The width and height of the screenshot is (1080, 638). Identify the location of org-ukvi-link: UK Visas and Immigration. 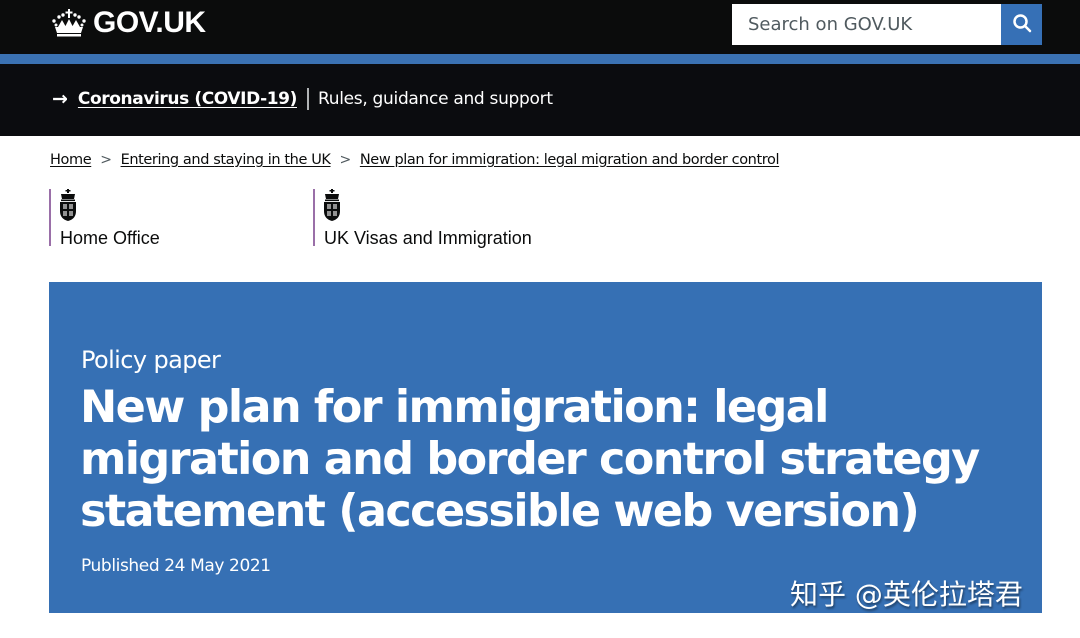
(422, 218).